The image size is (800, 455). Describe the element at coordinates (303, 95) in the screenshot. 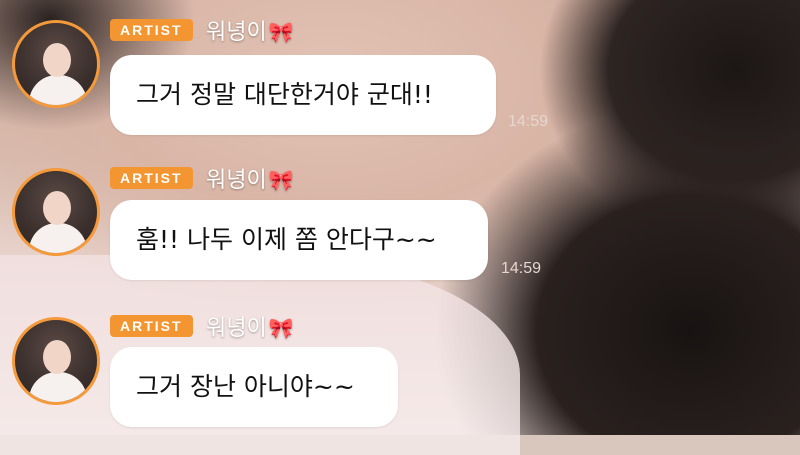

I see `message-bubble: 그거 정말 대단한거야 군대!!` at that location.